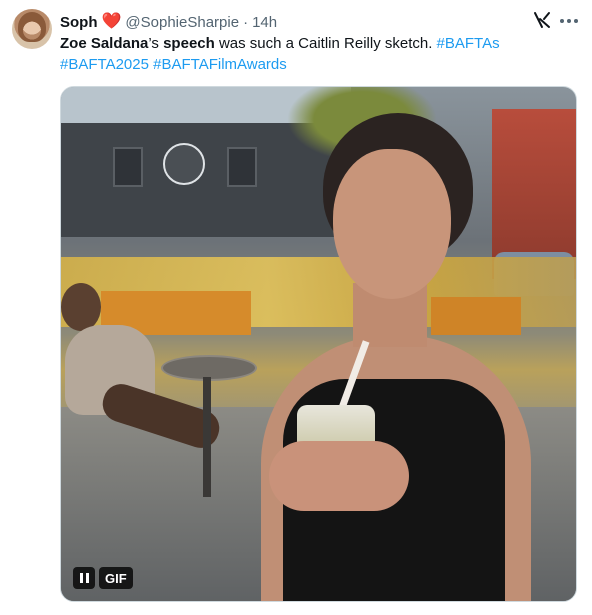 The width and height of the screenshot is (592, 615). Describe the element at coordinates (264, 22) in the screenshot. I see `tweet-time: 14h` at that location.